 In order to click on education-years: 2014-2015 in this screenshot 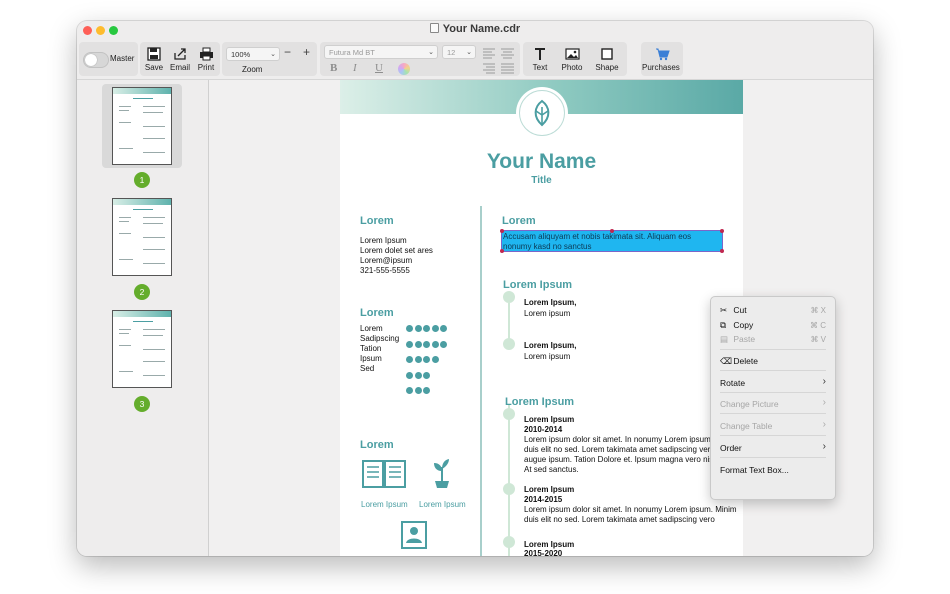, I will do `click(543, 499)`.